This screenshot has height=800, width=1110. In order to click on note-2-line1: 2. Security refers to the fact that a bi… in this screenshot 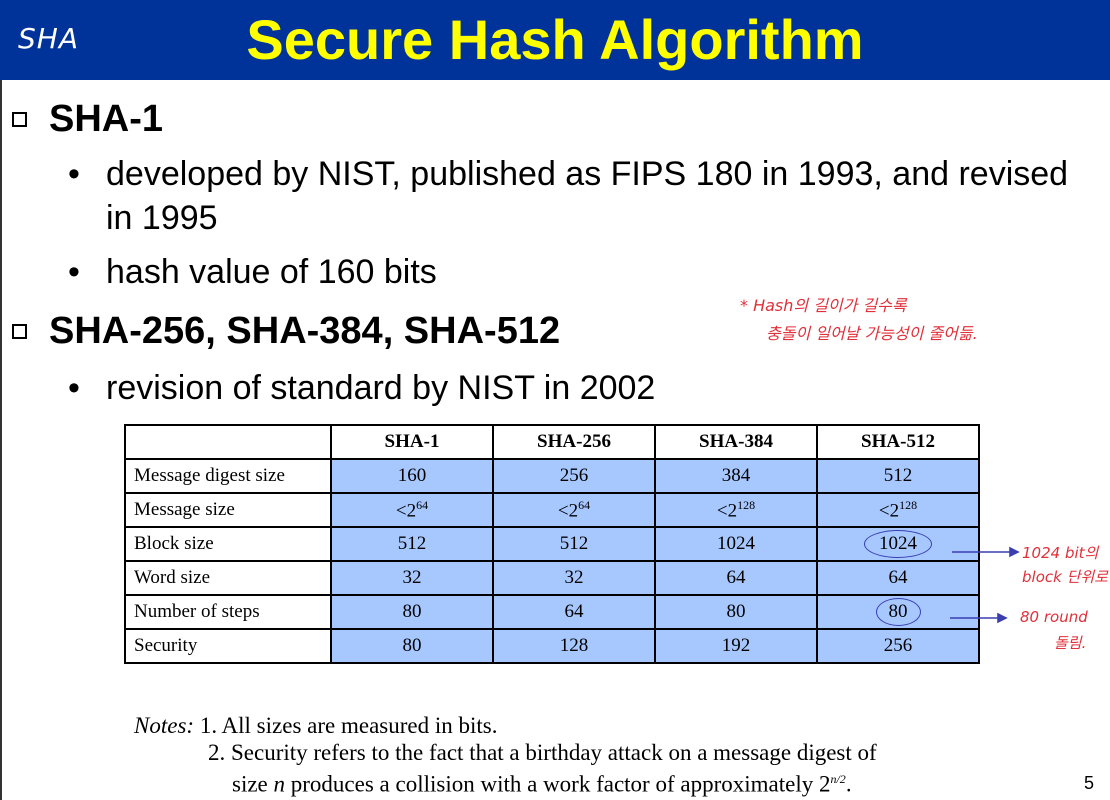, I will do `click(542, 752)`.